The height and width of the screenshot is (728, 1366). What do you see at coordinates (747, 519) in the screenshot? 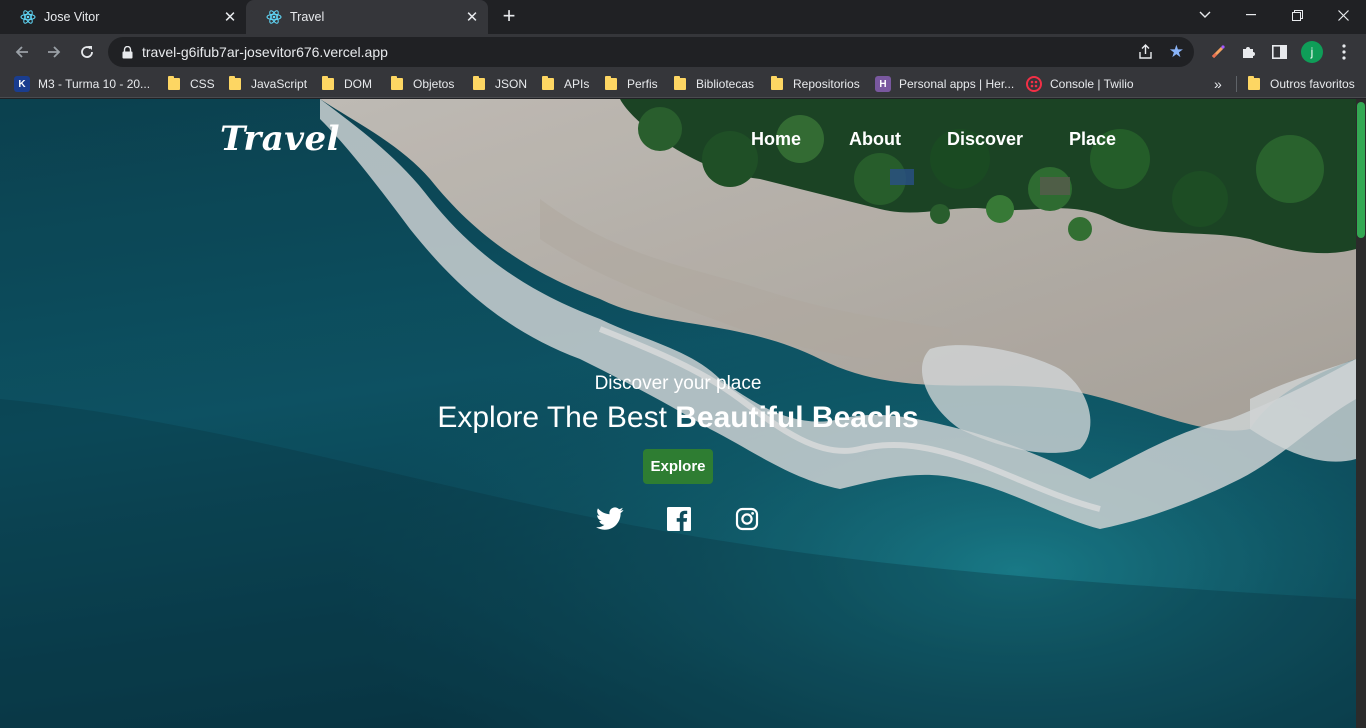
I see `instagram-icon` at bounding box center [747, 519].